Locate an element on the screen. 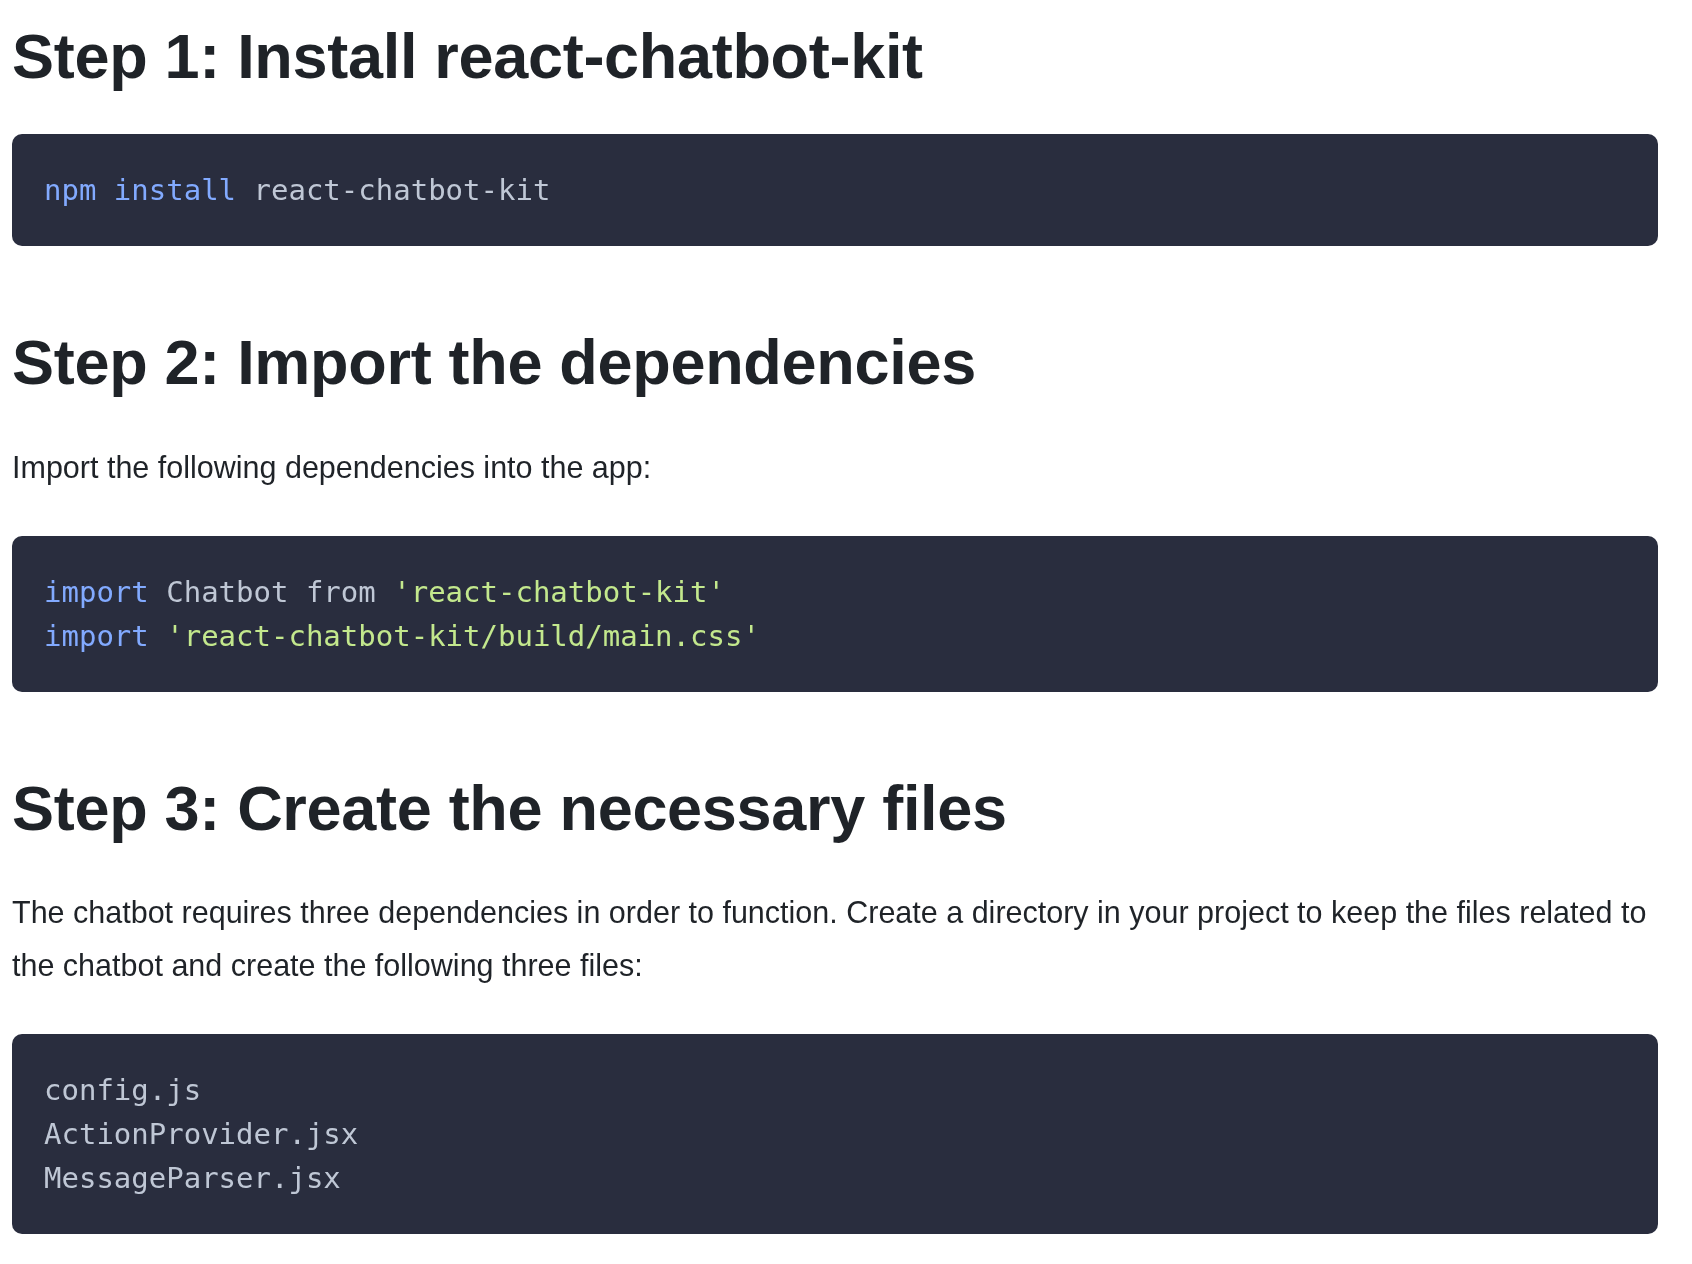  code-line: config.js is located at coordinates (123, 1091).